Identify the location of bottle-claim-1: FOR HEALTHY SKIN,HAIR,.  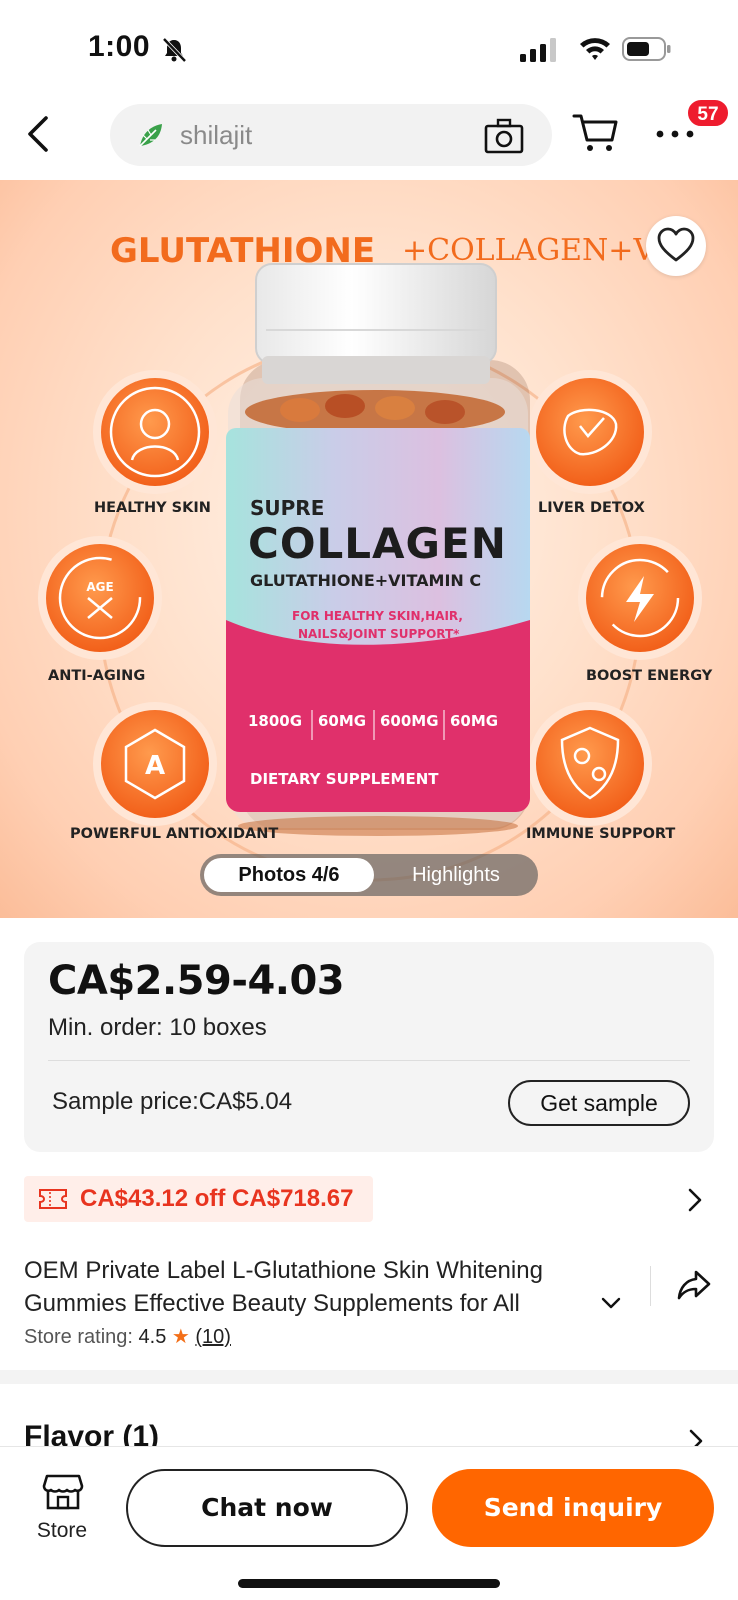
(377, 616).